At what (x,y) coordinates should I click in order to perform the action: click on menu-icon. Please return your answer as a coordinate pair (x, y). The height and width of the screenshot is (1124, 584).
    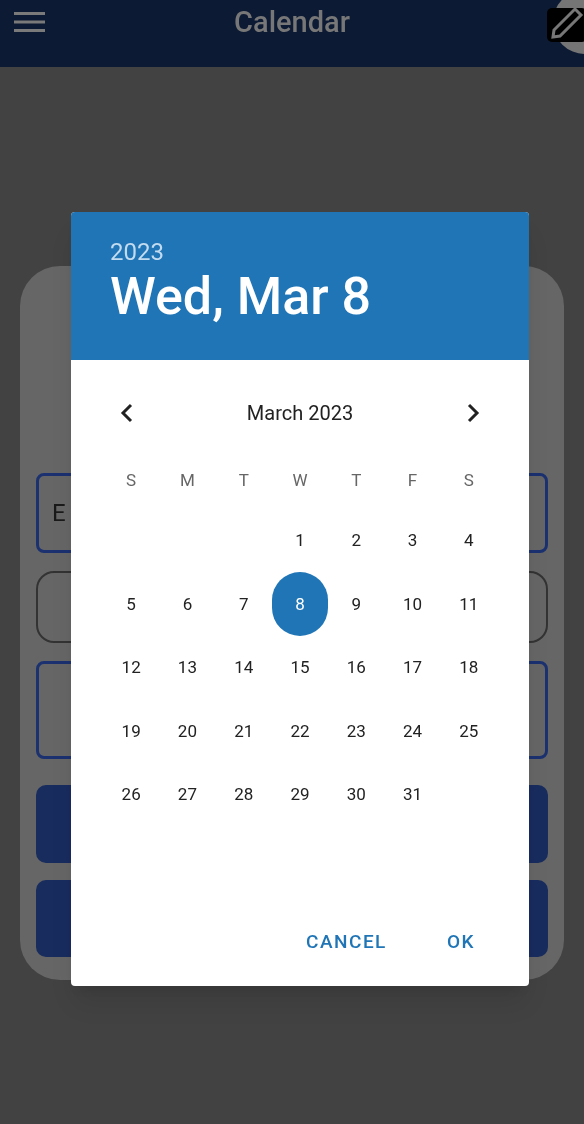
    Looking at the image, I should click on (29, 22).